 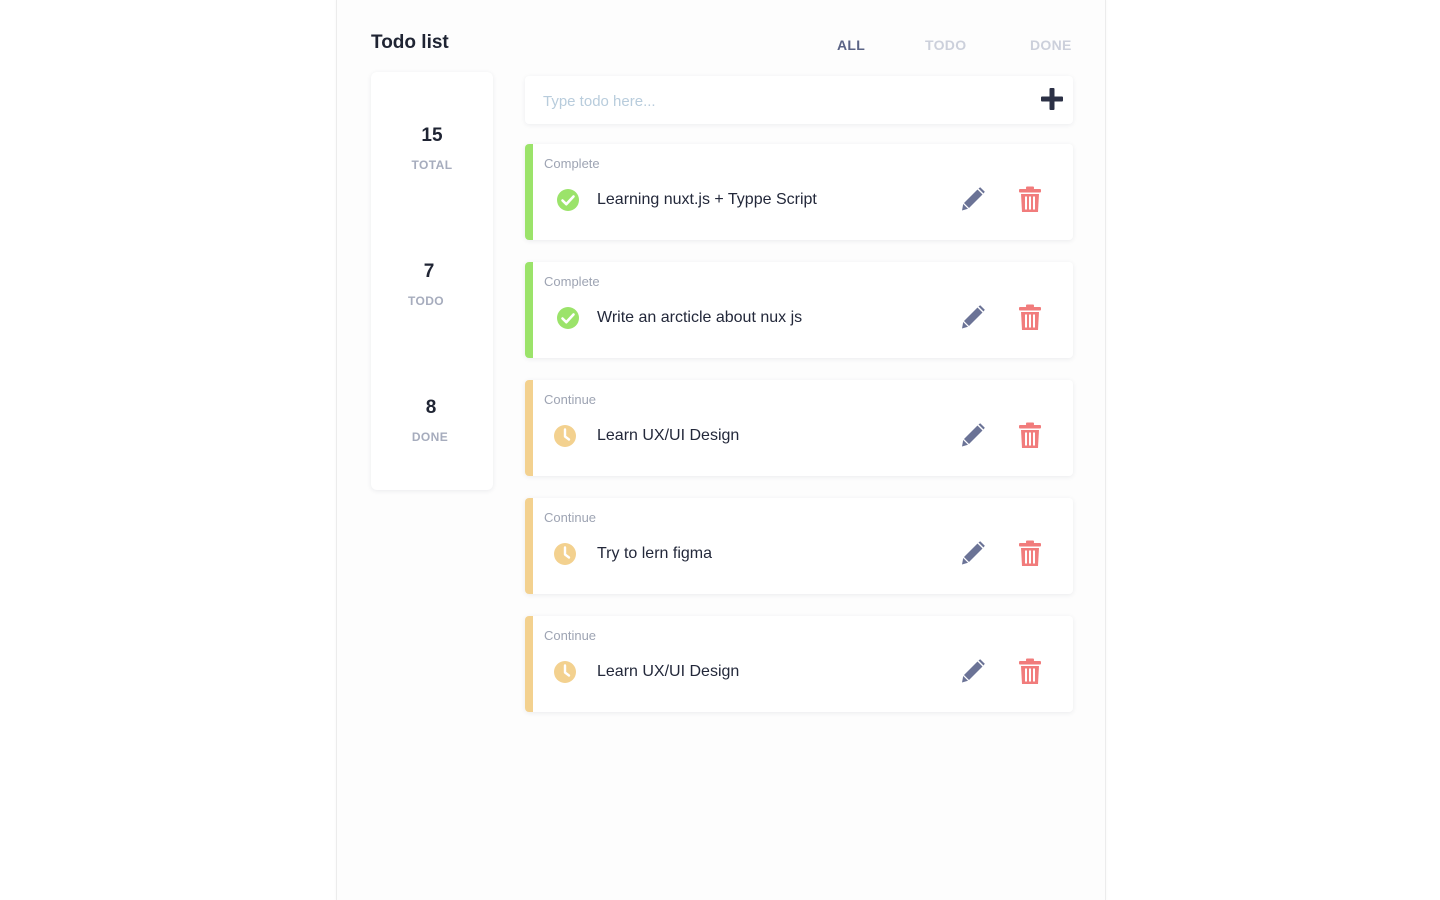 I want to click on todo-text: Write an arcticle about nux js, so click(x=700, y=317).